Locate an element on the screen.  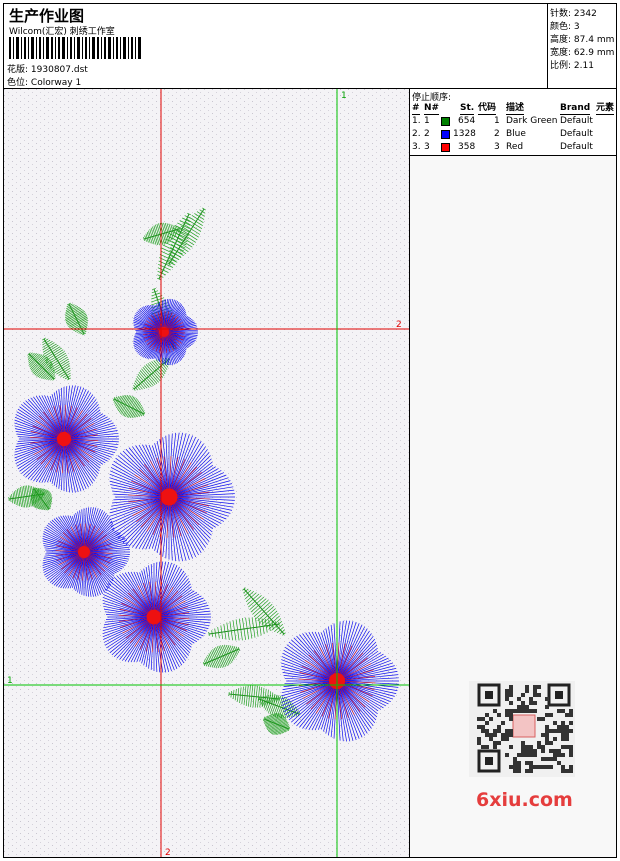
col-elements: 元素 is located at coordinates (605, 109).